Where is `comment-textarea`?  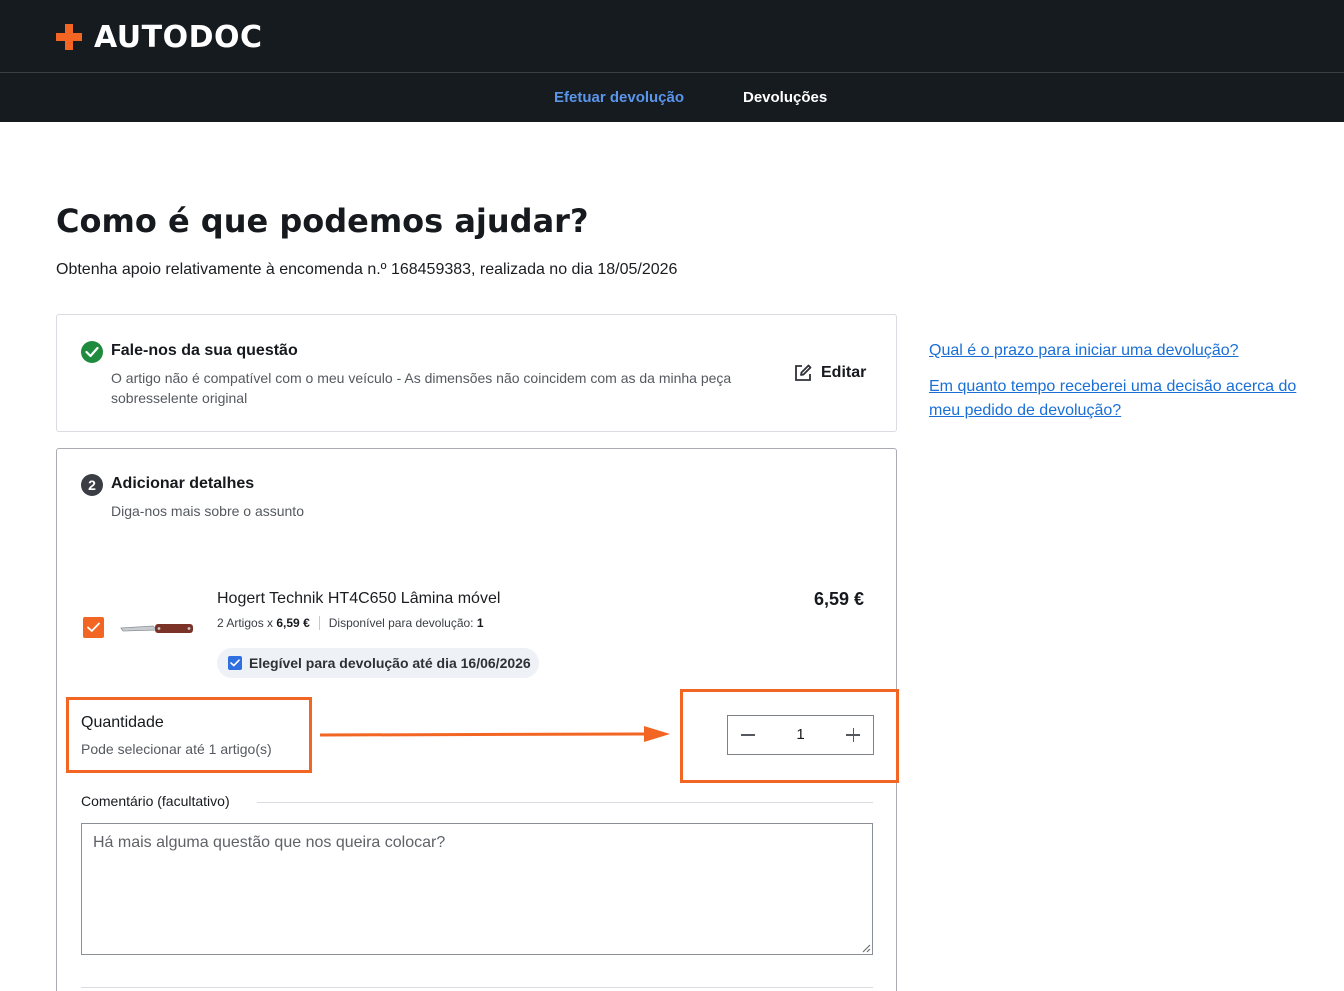
comment-textarea is located at coordinates (477, 889).